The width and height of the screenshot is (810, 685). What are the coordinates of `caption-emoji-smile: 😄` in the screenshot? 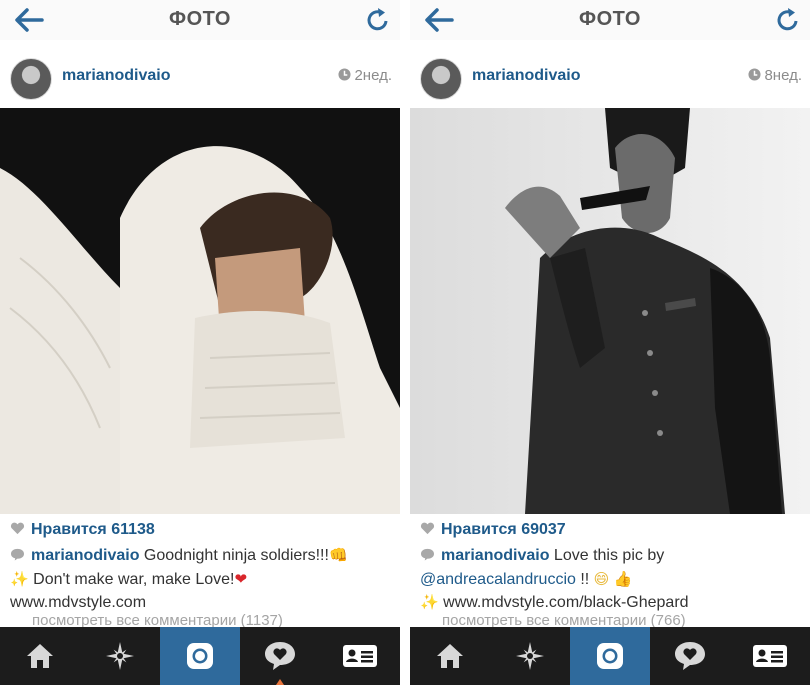 It's located at (601, 578).